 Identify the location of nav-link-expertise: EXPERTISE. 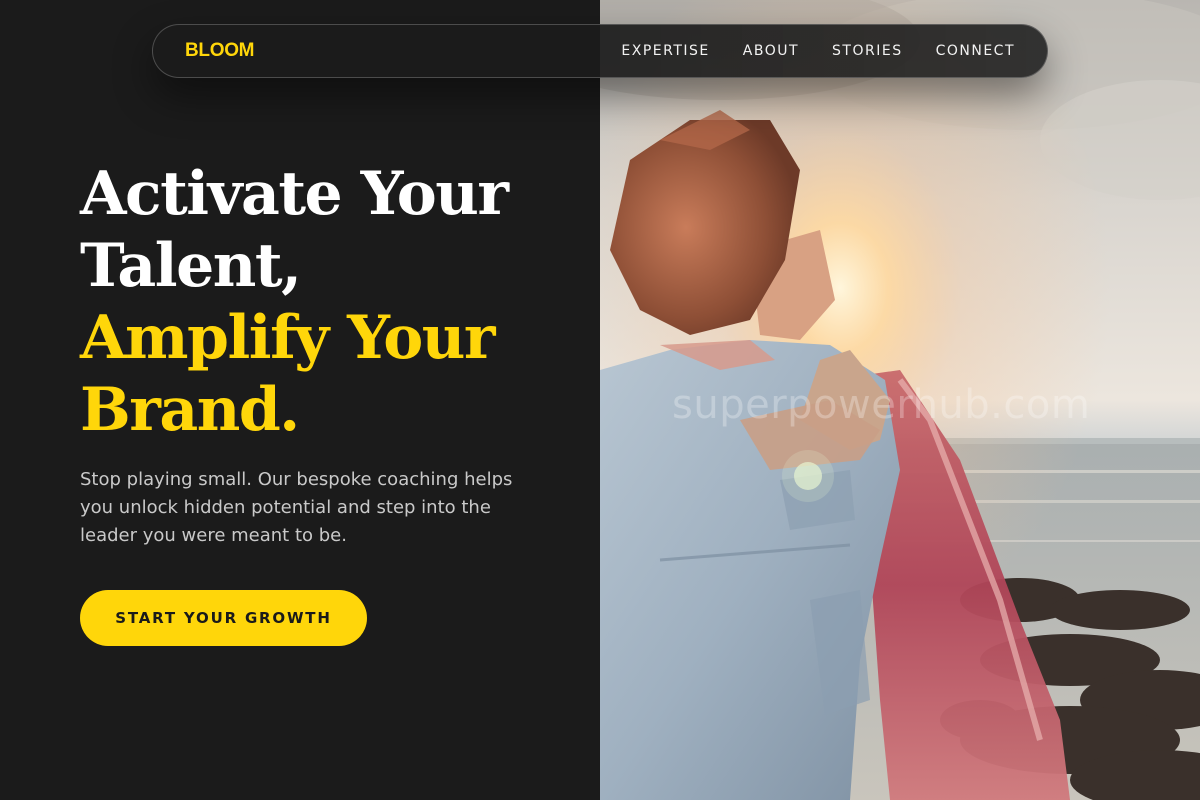
(665, 51).